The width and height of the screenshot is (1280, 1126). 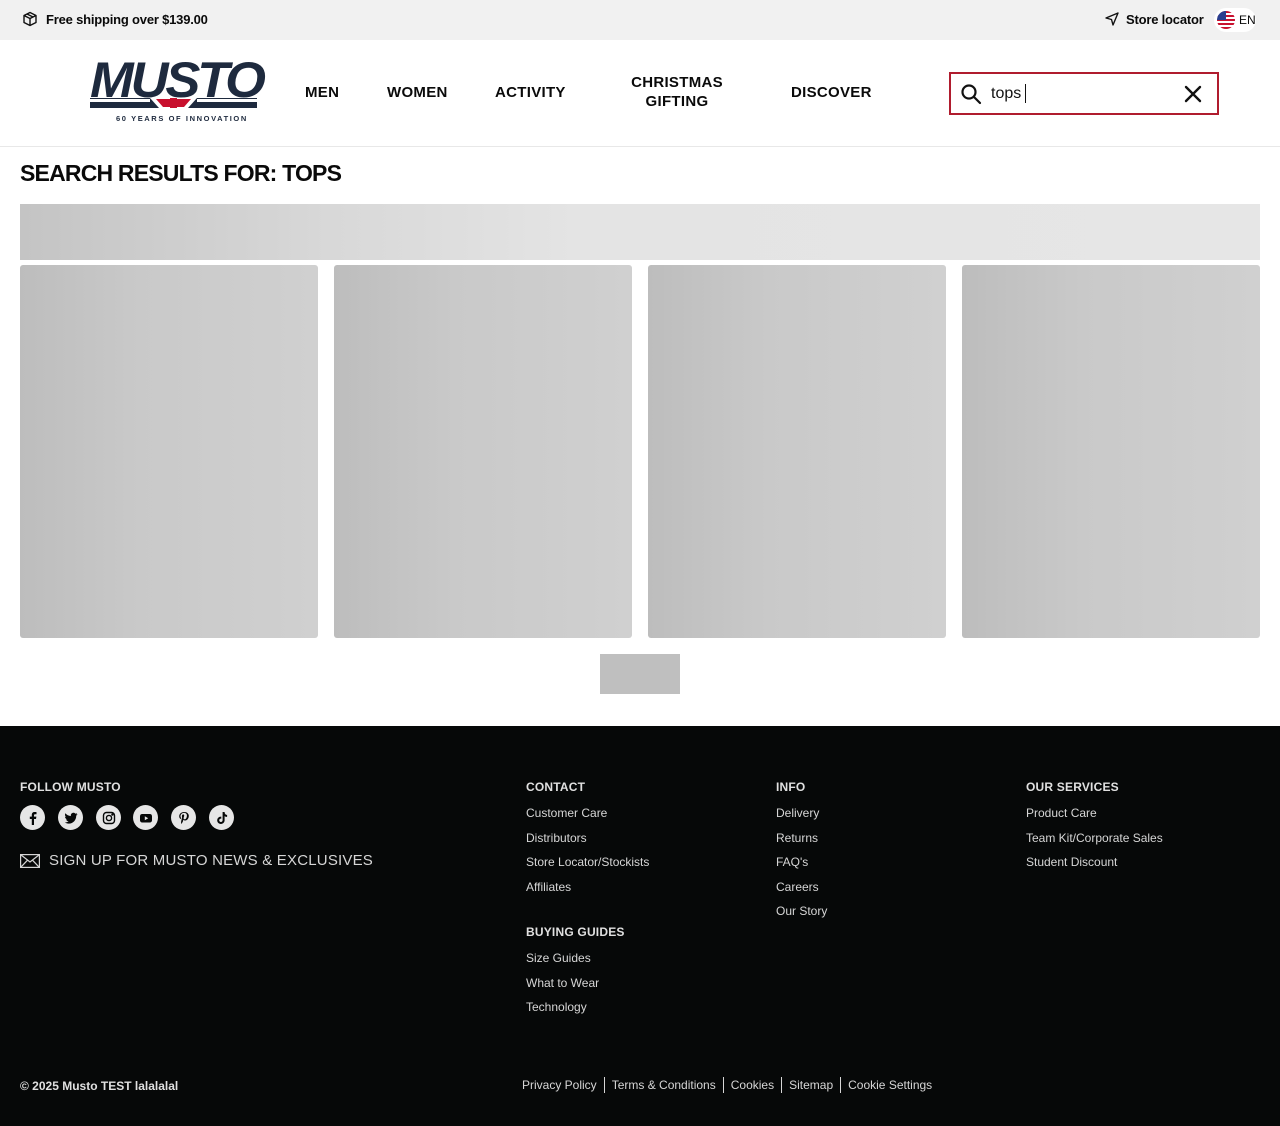 What do you see at coordinates (530, 92) in the screenshot?
I see `nav-activity: ACTIVITY` at bounding box center [530, 92].